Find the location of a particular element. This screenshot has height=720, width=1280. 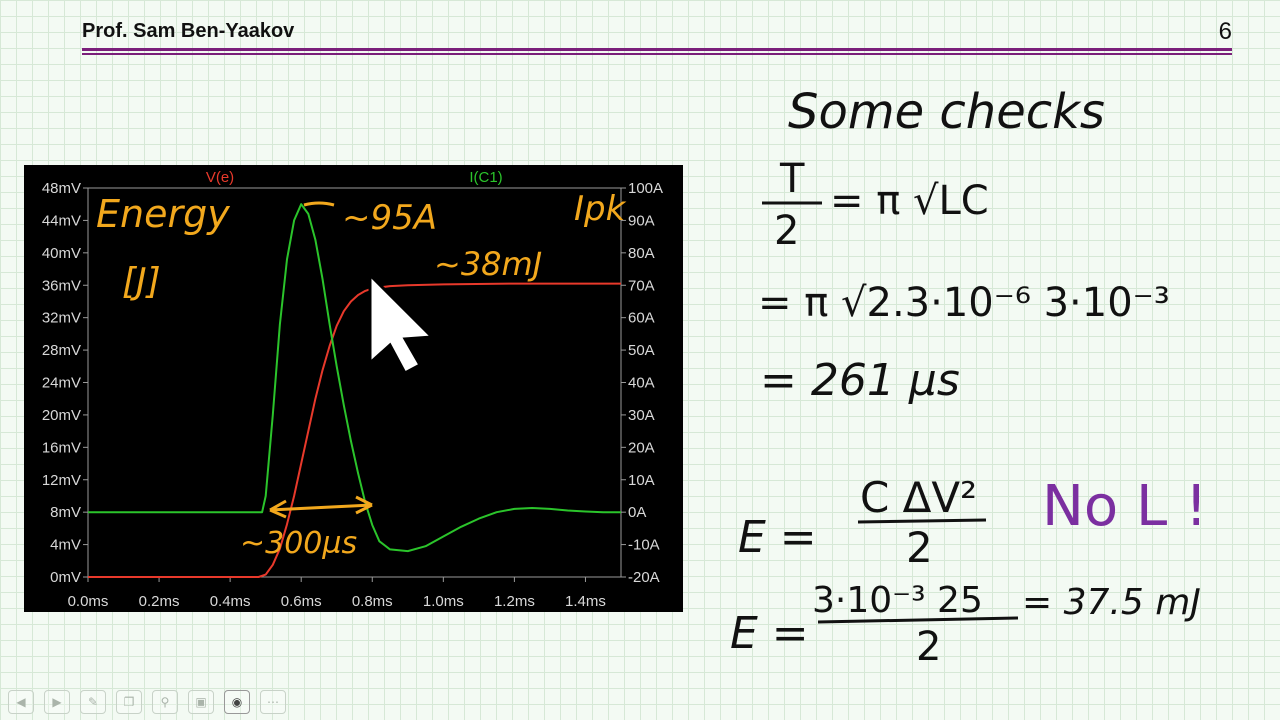

y-right-tick-label: -20A is located at coordinates (644, 577).